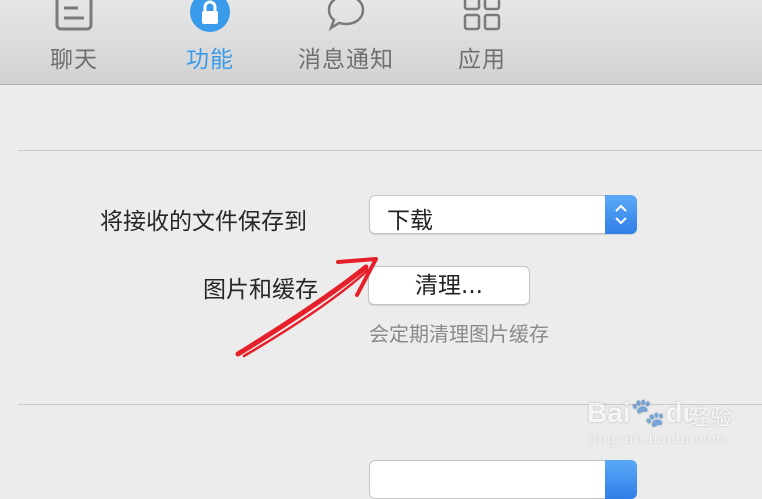 The image size is (762, 499). Describe the element at coordinates (346, 18) in the screenshot. I see `speech-bubble-icon` at that location.